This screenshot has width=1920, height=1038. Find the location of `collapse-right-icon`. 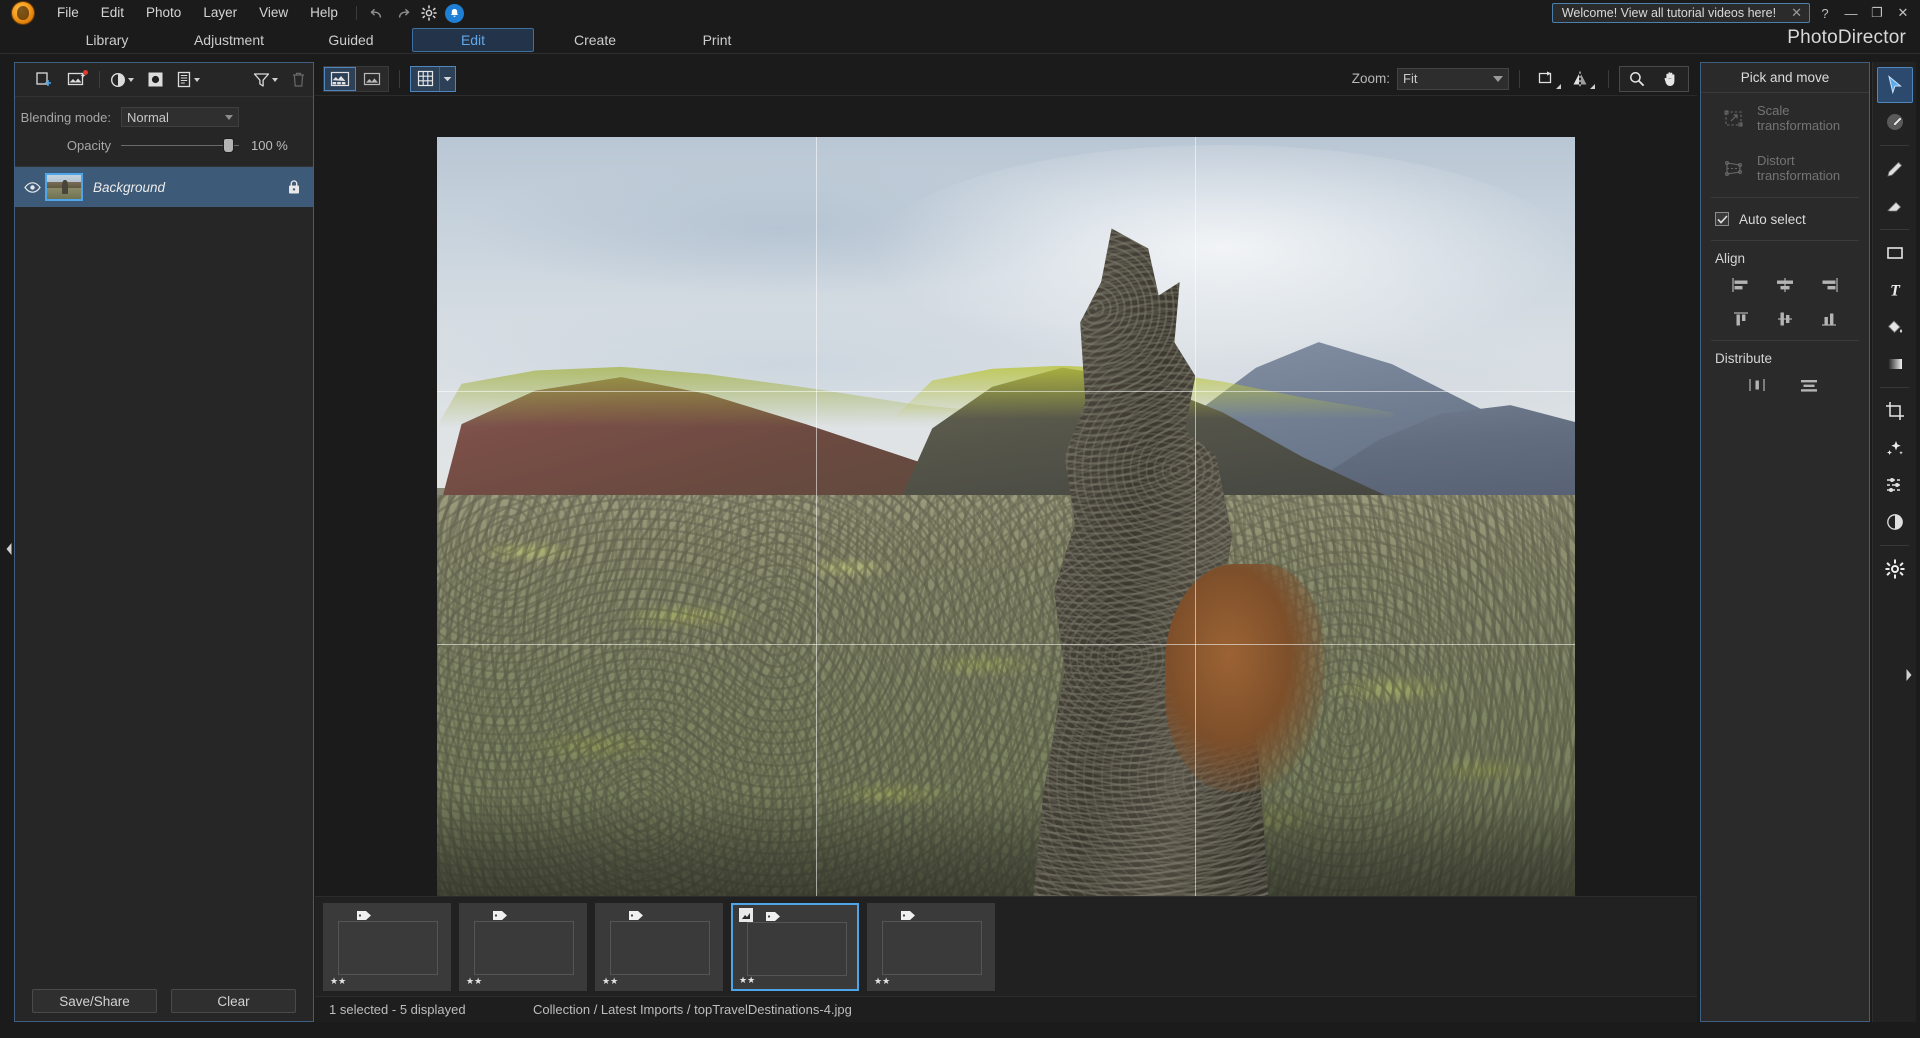

collapse-right-icon is located at coordinates (1909, 675).